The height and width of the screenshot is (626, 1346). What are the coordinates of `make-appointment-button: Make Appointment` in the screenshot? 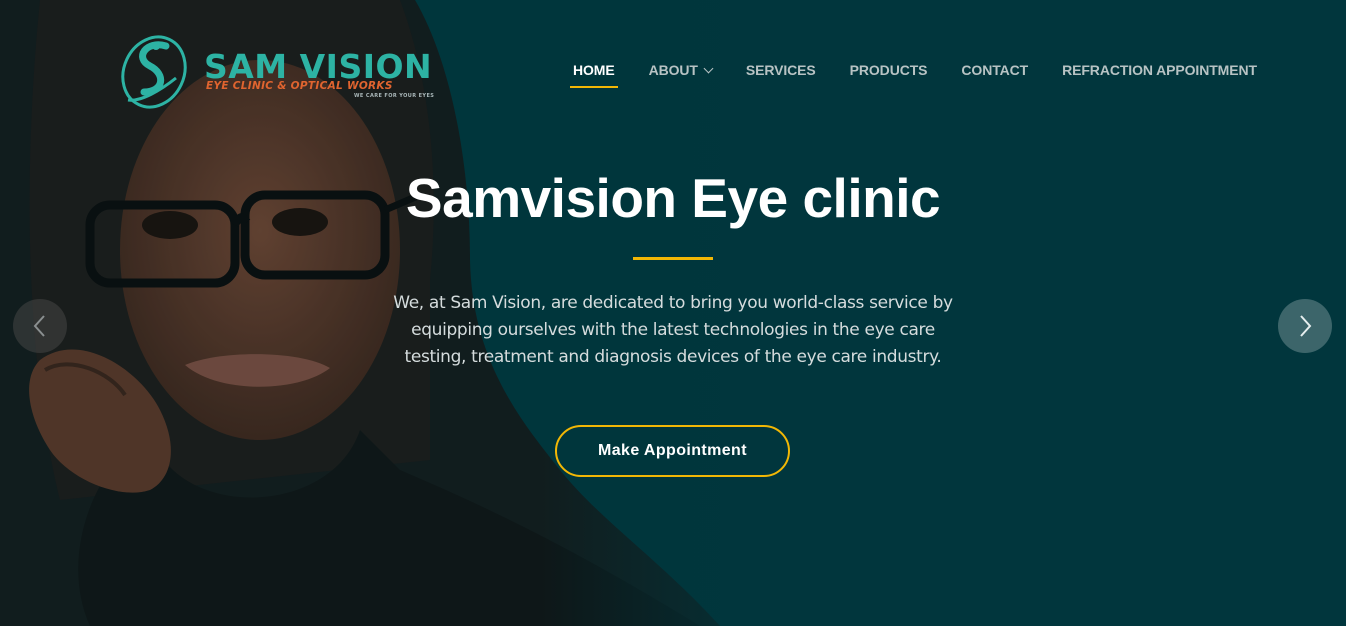 It's located at (672, 451).